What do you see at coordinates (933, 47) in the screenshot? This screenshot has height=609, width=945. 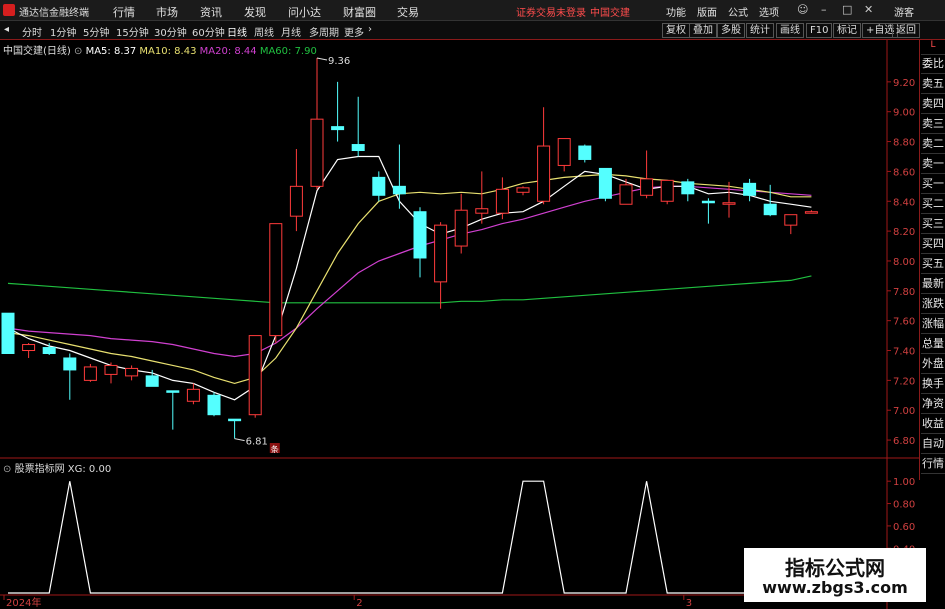 I see `side-panel-mode-icon: L` at bounding box center [933, 47].